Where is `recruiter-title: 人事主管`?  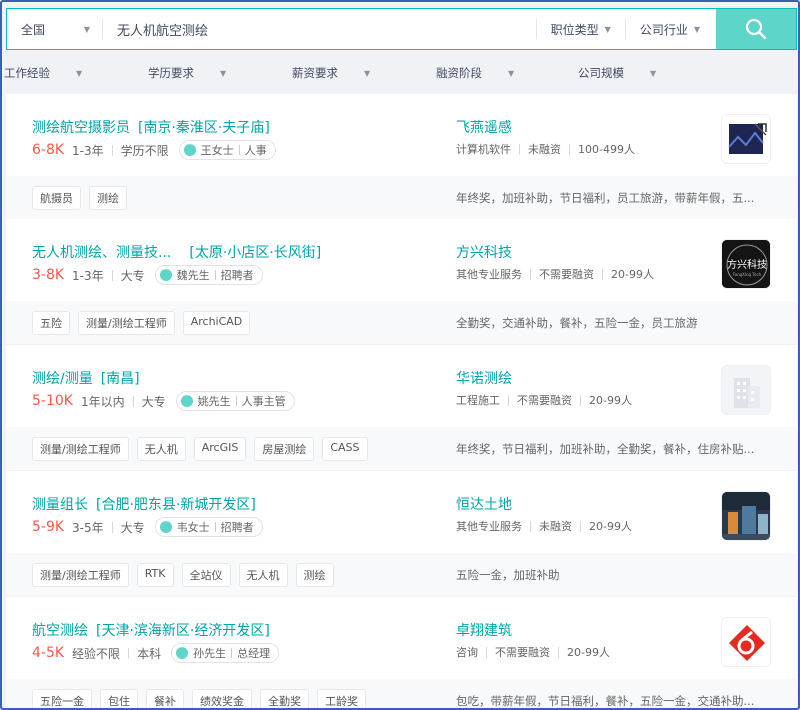 recruiter-title: 人事主管 is located at coordinates (263, 401).